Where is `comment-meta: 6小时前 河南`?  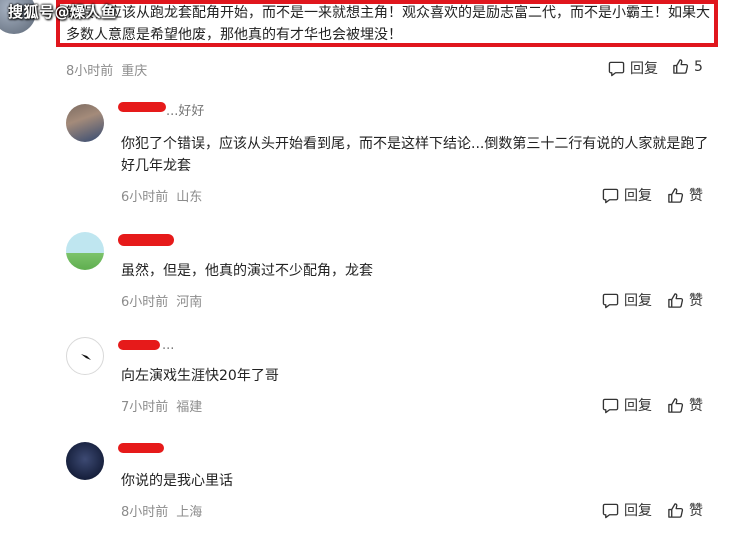 comment-meta: 6小时前 河南 is located at coordinates (161, 300).